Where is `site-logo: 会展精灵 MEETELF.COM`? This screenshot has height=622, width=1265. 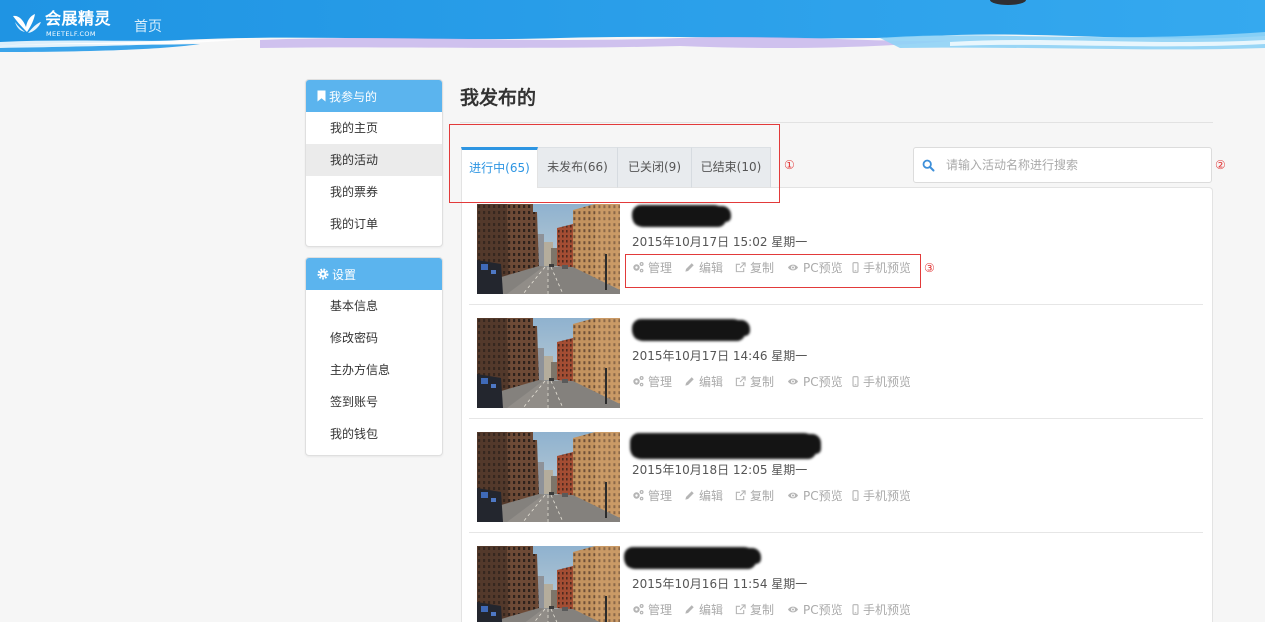 site-logo: 会展精灵 MEETELF.COM is located at coordinates (66, 24).